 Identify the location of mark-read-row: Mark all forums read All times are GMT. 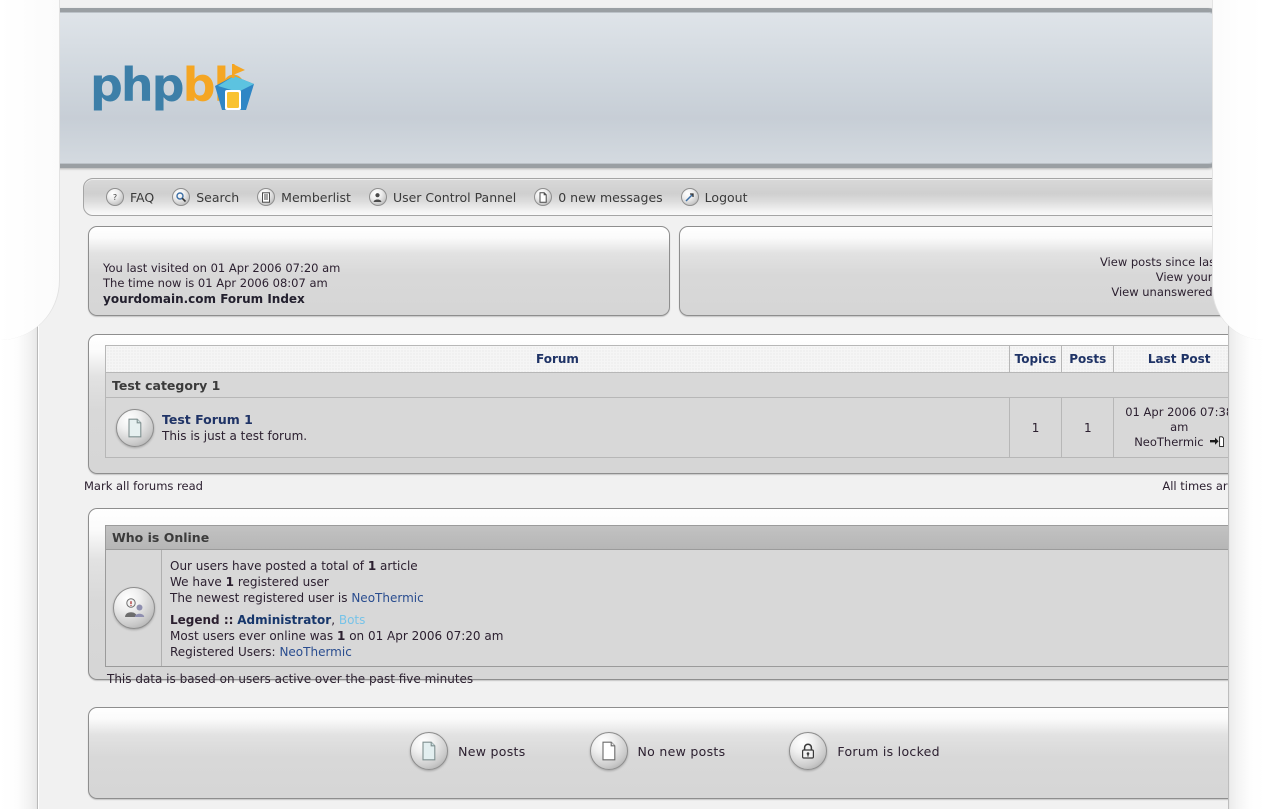
(674, 486).